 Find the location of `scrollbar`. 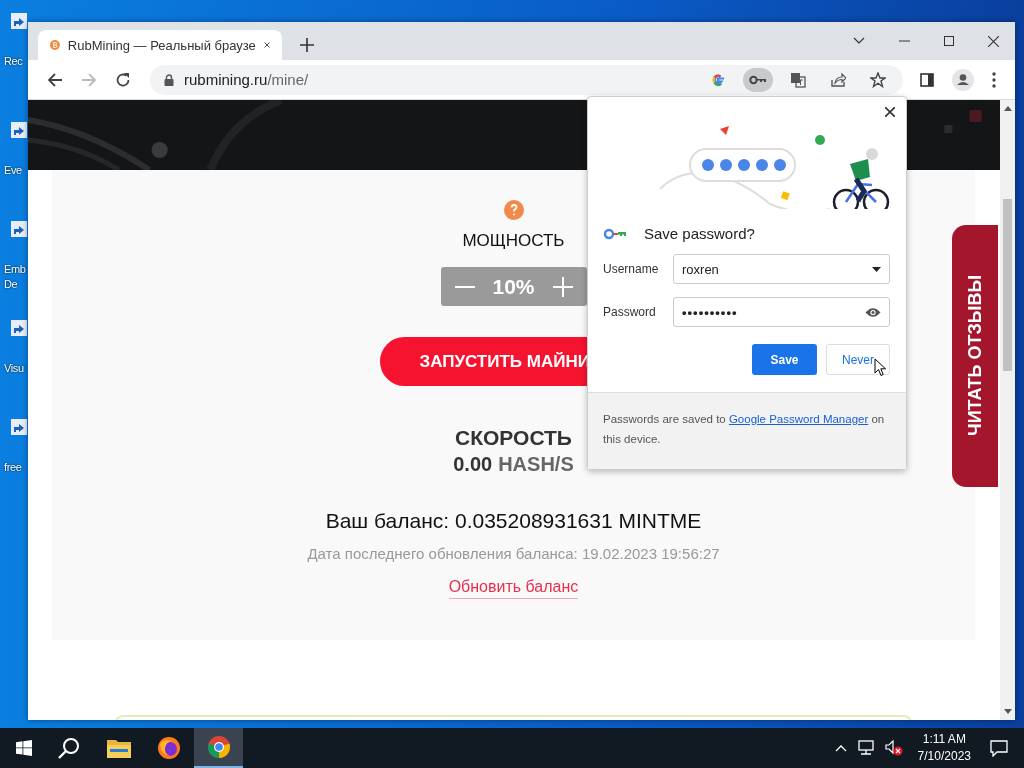

scrollbar is located at coordinates (1007, 410).